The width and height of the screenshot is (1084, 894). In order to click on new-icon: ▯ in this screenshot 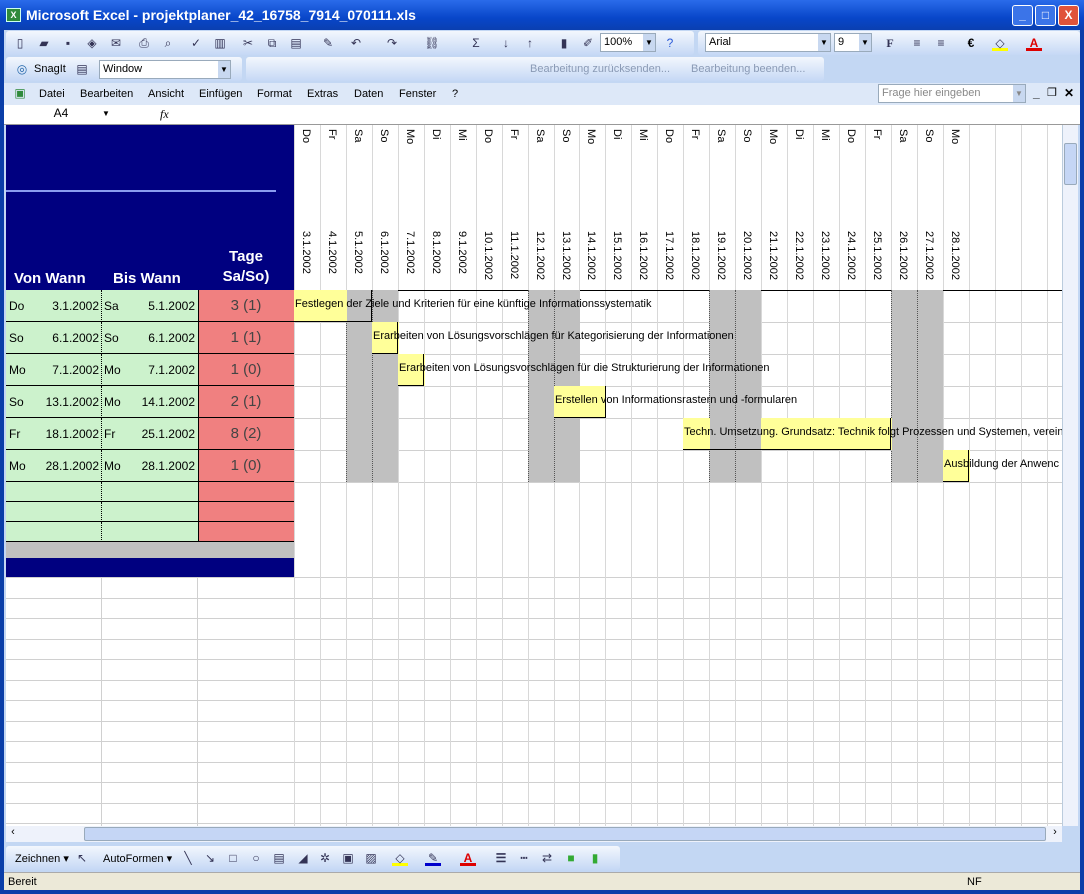, I will do `click(20, 43)`.